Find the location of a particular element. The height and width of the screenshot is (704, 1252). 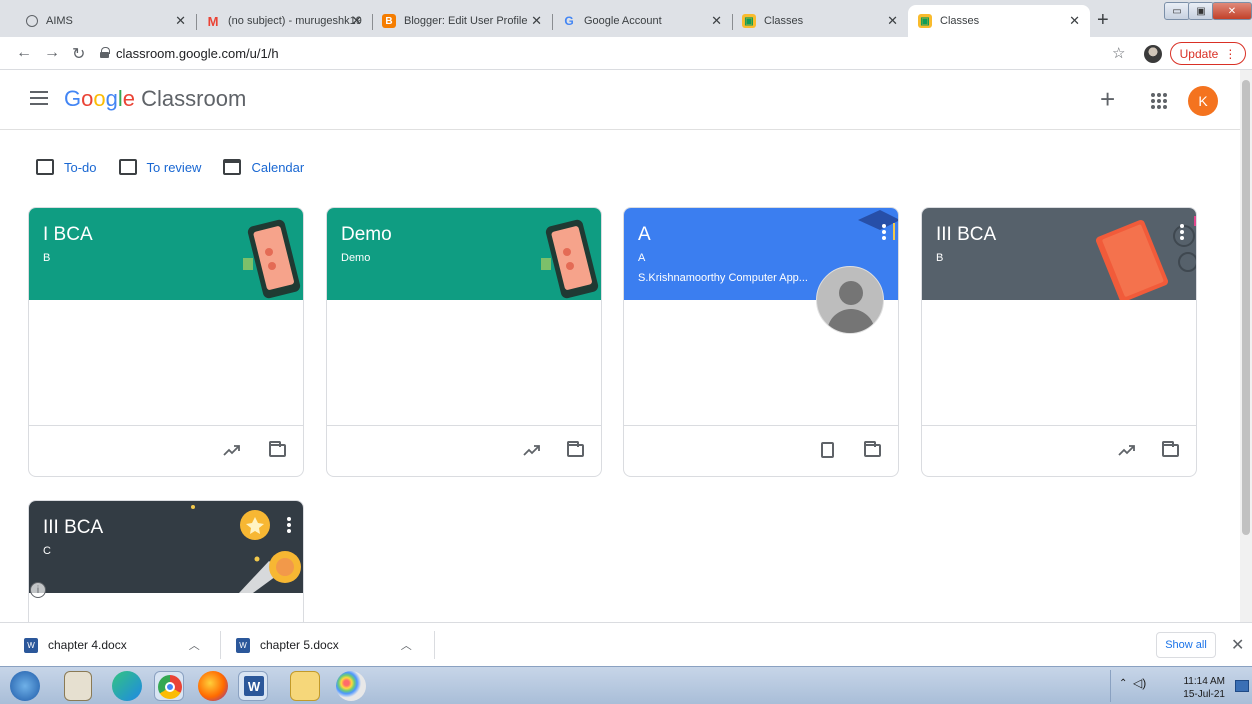

download-filename: chapter 5.docx is located at coordinates (299, 645).